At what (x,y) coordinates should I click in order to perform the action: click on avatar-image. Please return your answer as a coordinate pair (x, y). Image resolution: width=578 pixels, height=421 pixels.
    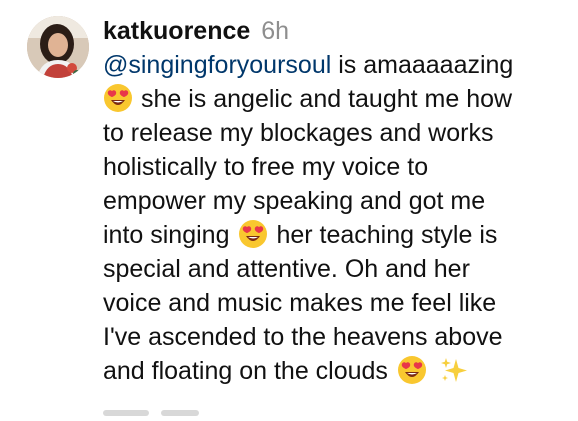
    Looking at the image, I should click on (58, 47).